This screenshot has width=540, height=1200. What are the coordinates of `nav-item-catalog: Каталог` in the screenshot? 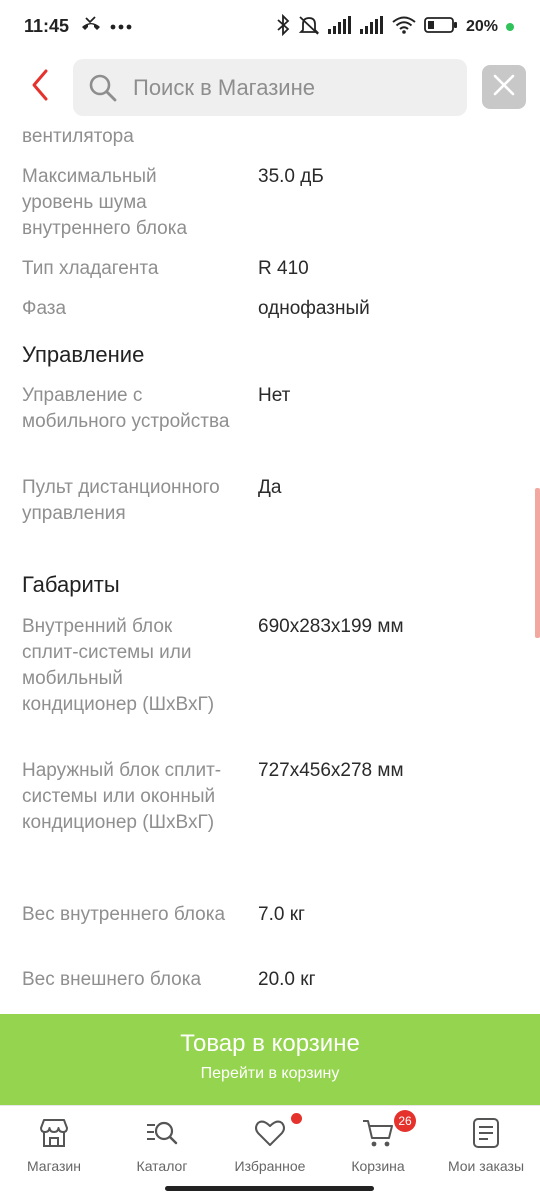 It's located at (162, 1146).